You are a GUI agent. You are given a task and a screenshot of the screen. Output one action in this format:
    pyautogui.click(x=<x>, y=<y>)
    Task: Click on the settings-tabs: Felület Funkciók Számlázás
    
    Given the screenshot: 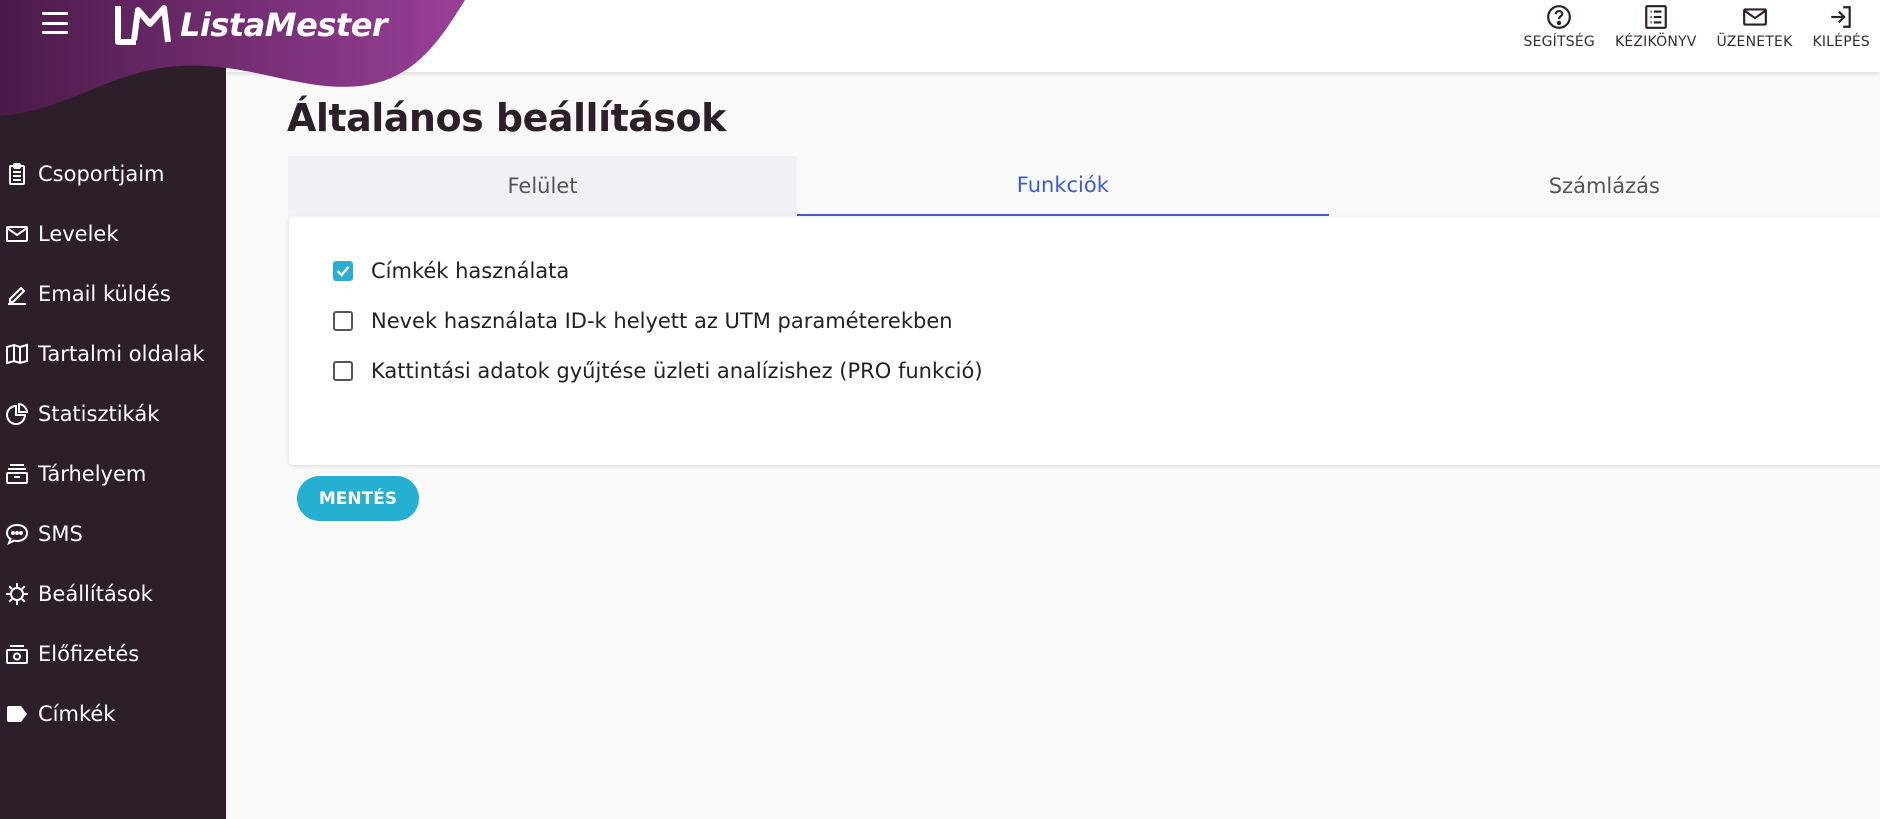 What is the action you would take?
    pyautogui.click(x=1084, y=186)
    